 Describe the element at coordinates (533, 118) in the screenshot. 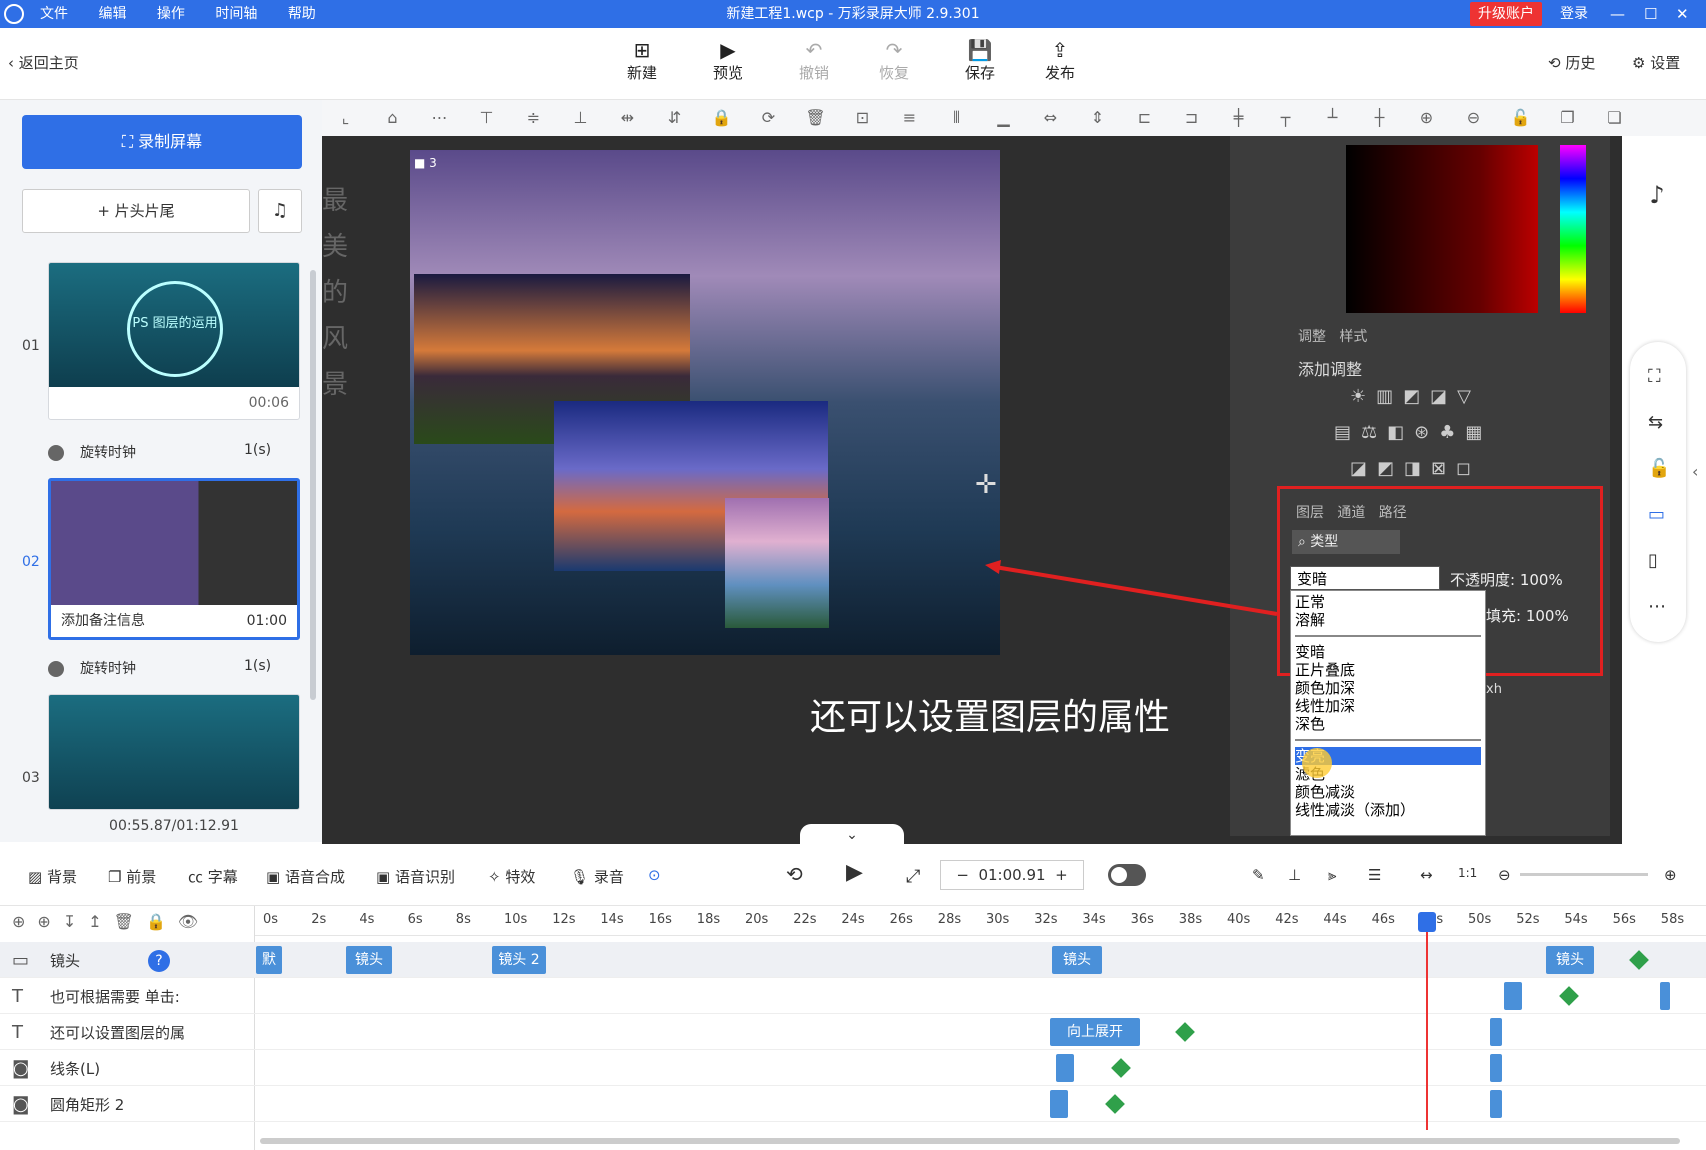

I see `align-middle-icon: ≑` at that location.